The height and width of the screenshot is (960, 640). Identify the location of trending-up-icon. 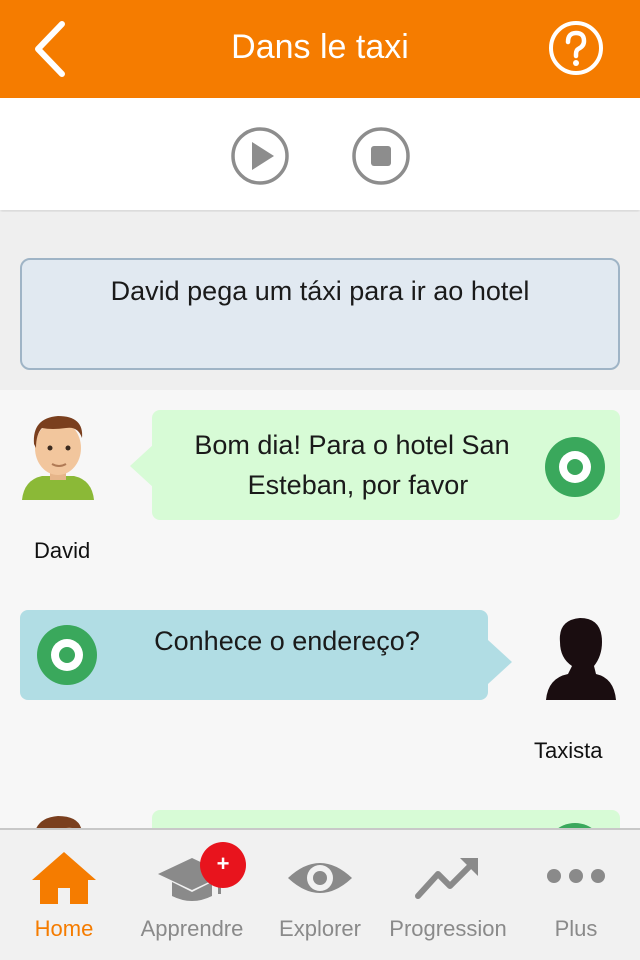
(446, 878).